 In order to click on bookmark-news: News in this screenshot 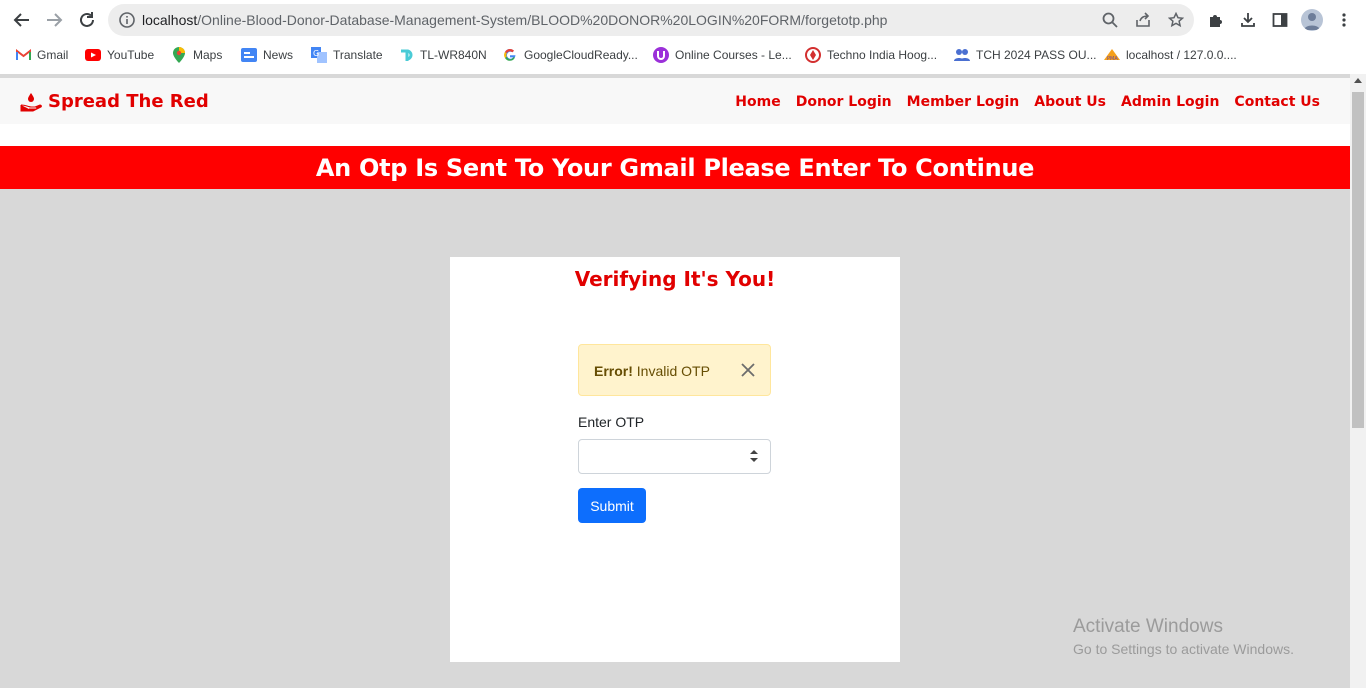, I will do `click(267, 55)`.